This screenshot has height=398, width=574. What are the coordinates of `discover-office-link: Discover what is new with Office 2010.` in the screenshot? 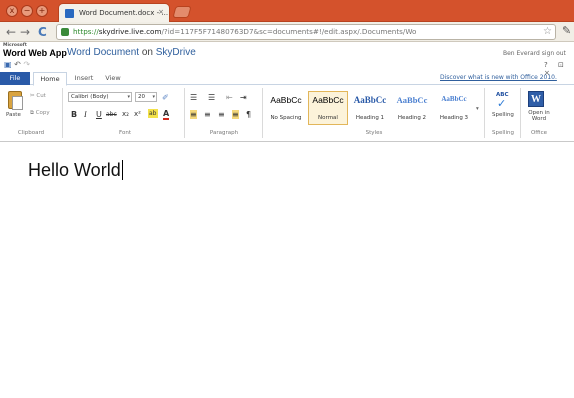 It's located at (498, 77).